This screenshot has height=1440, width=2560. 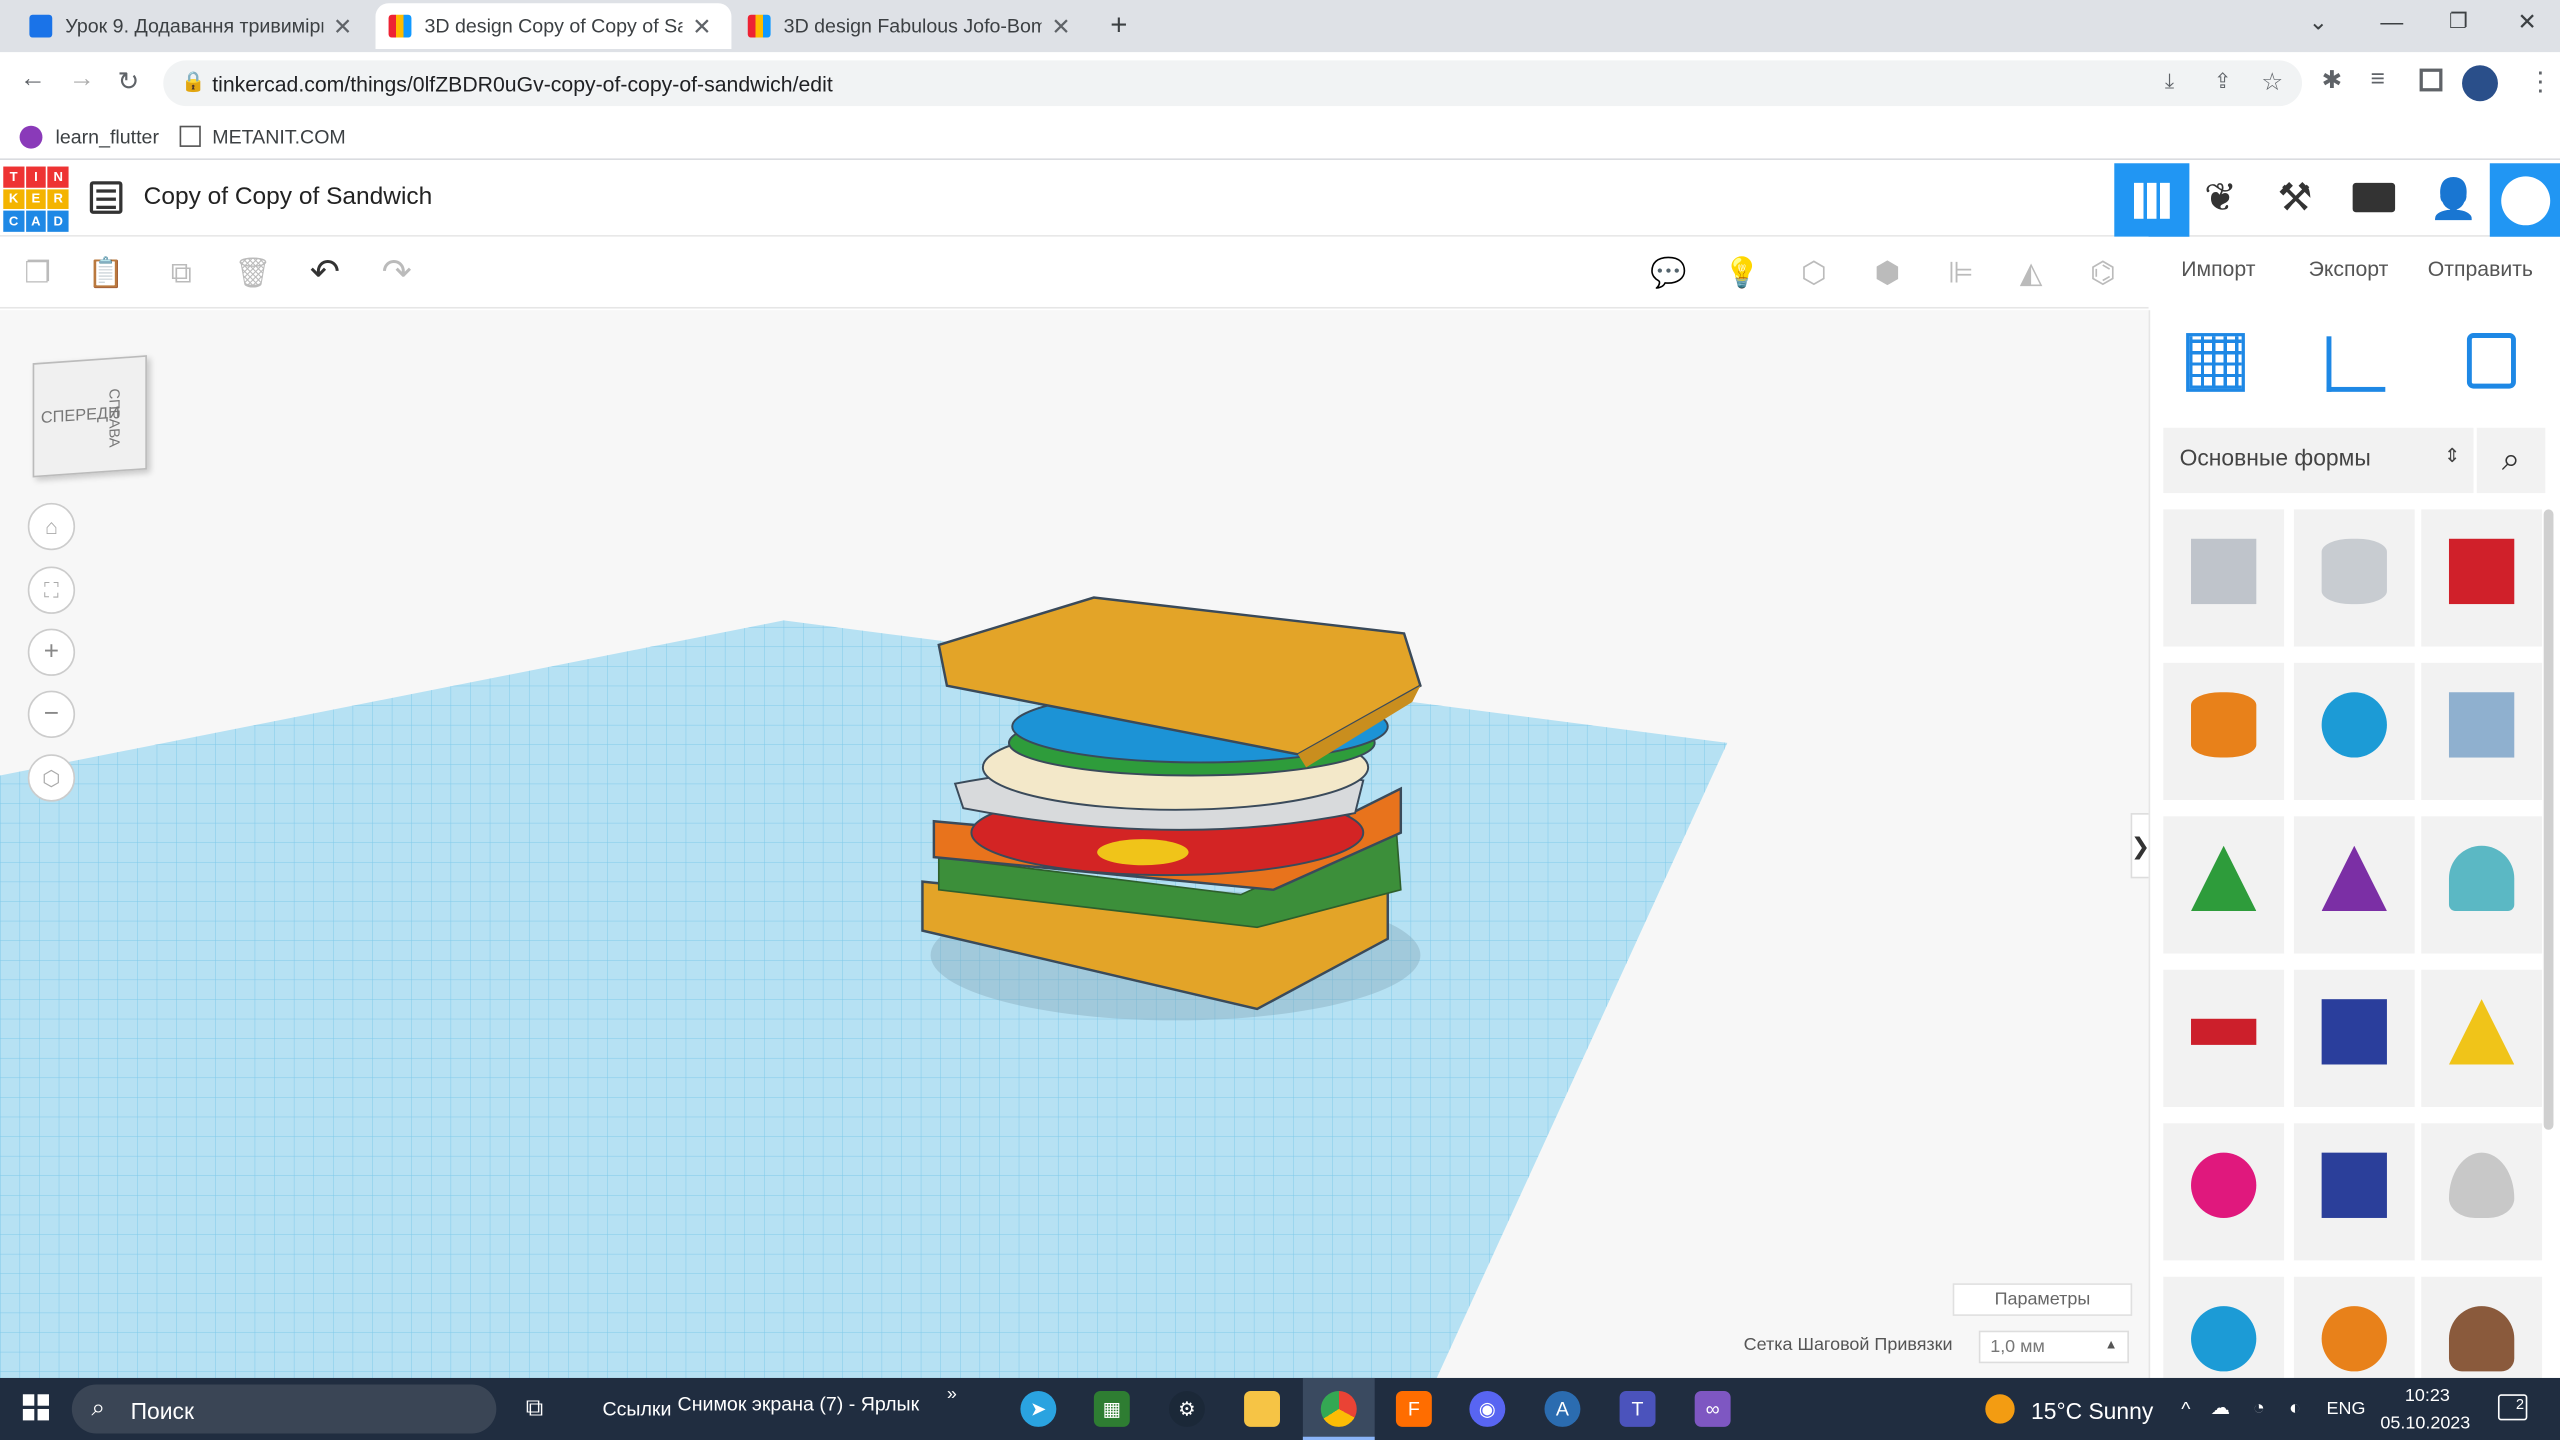 I want to click on tinkercad-logo: T I N K E R C A D, so click(x=36, y=199).